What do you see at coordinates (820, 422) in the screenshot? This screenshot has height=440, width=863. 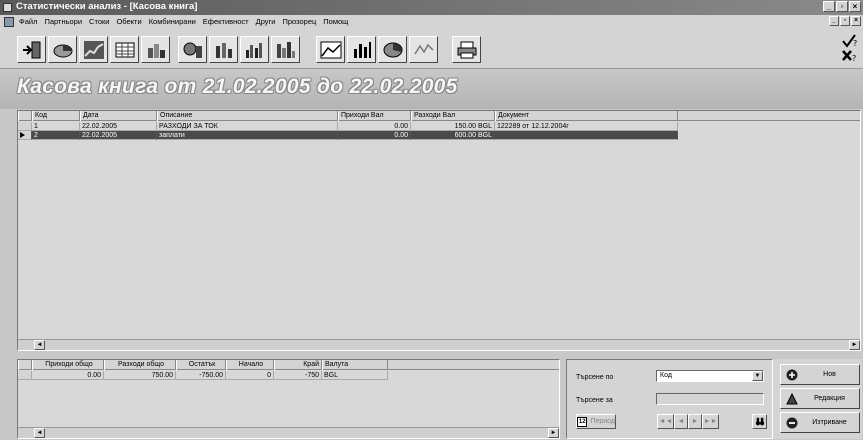 I see `delete-button: Изтриване` at bounding box center [820, 422].